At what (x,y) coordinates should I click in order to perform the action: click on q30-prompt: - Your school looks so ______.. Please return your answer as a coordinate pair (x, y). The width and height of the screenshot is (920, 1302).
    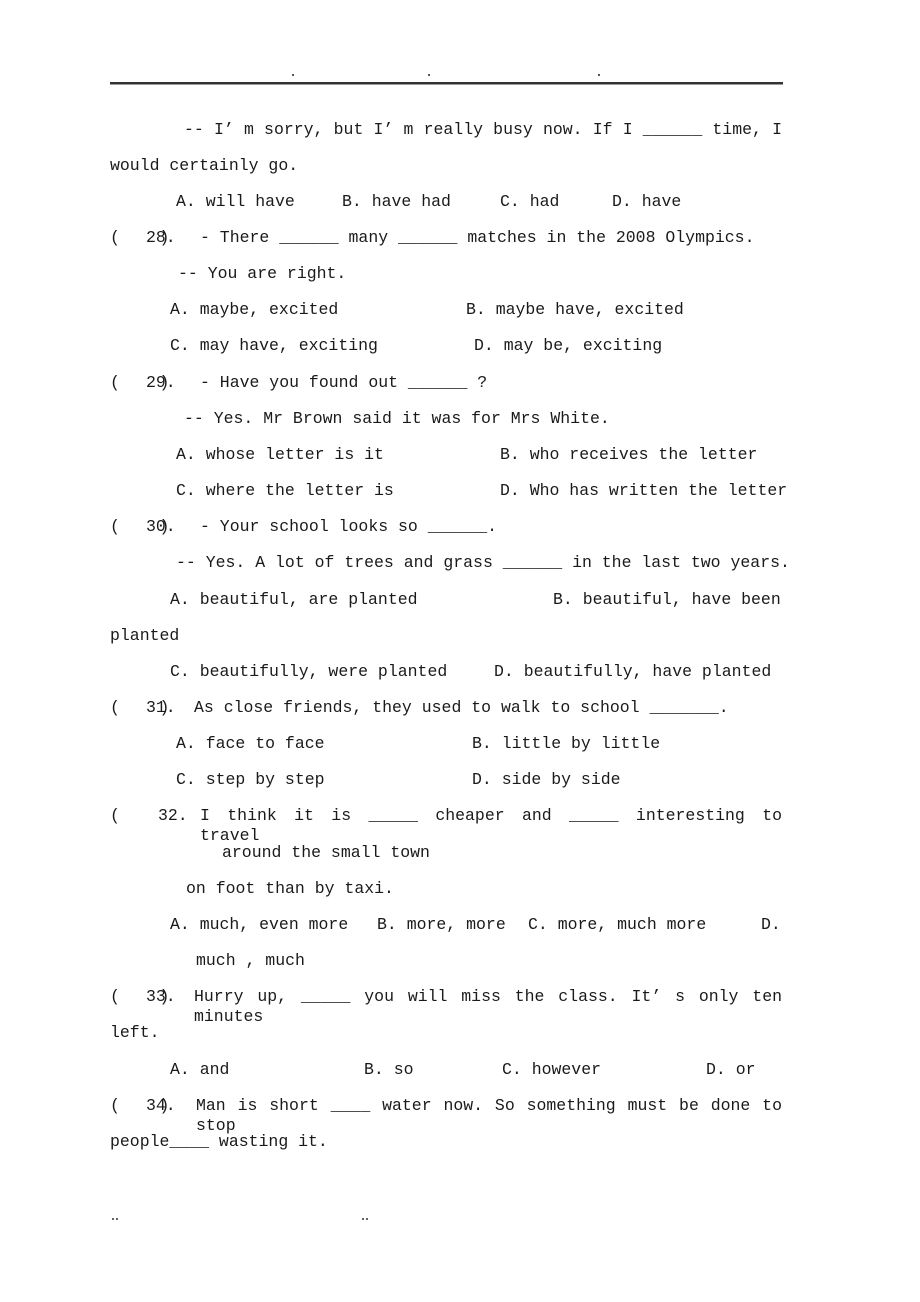
    Looking at the image, I should click on (349, 526).